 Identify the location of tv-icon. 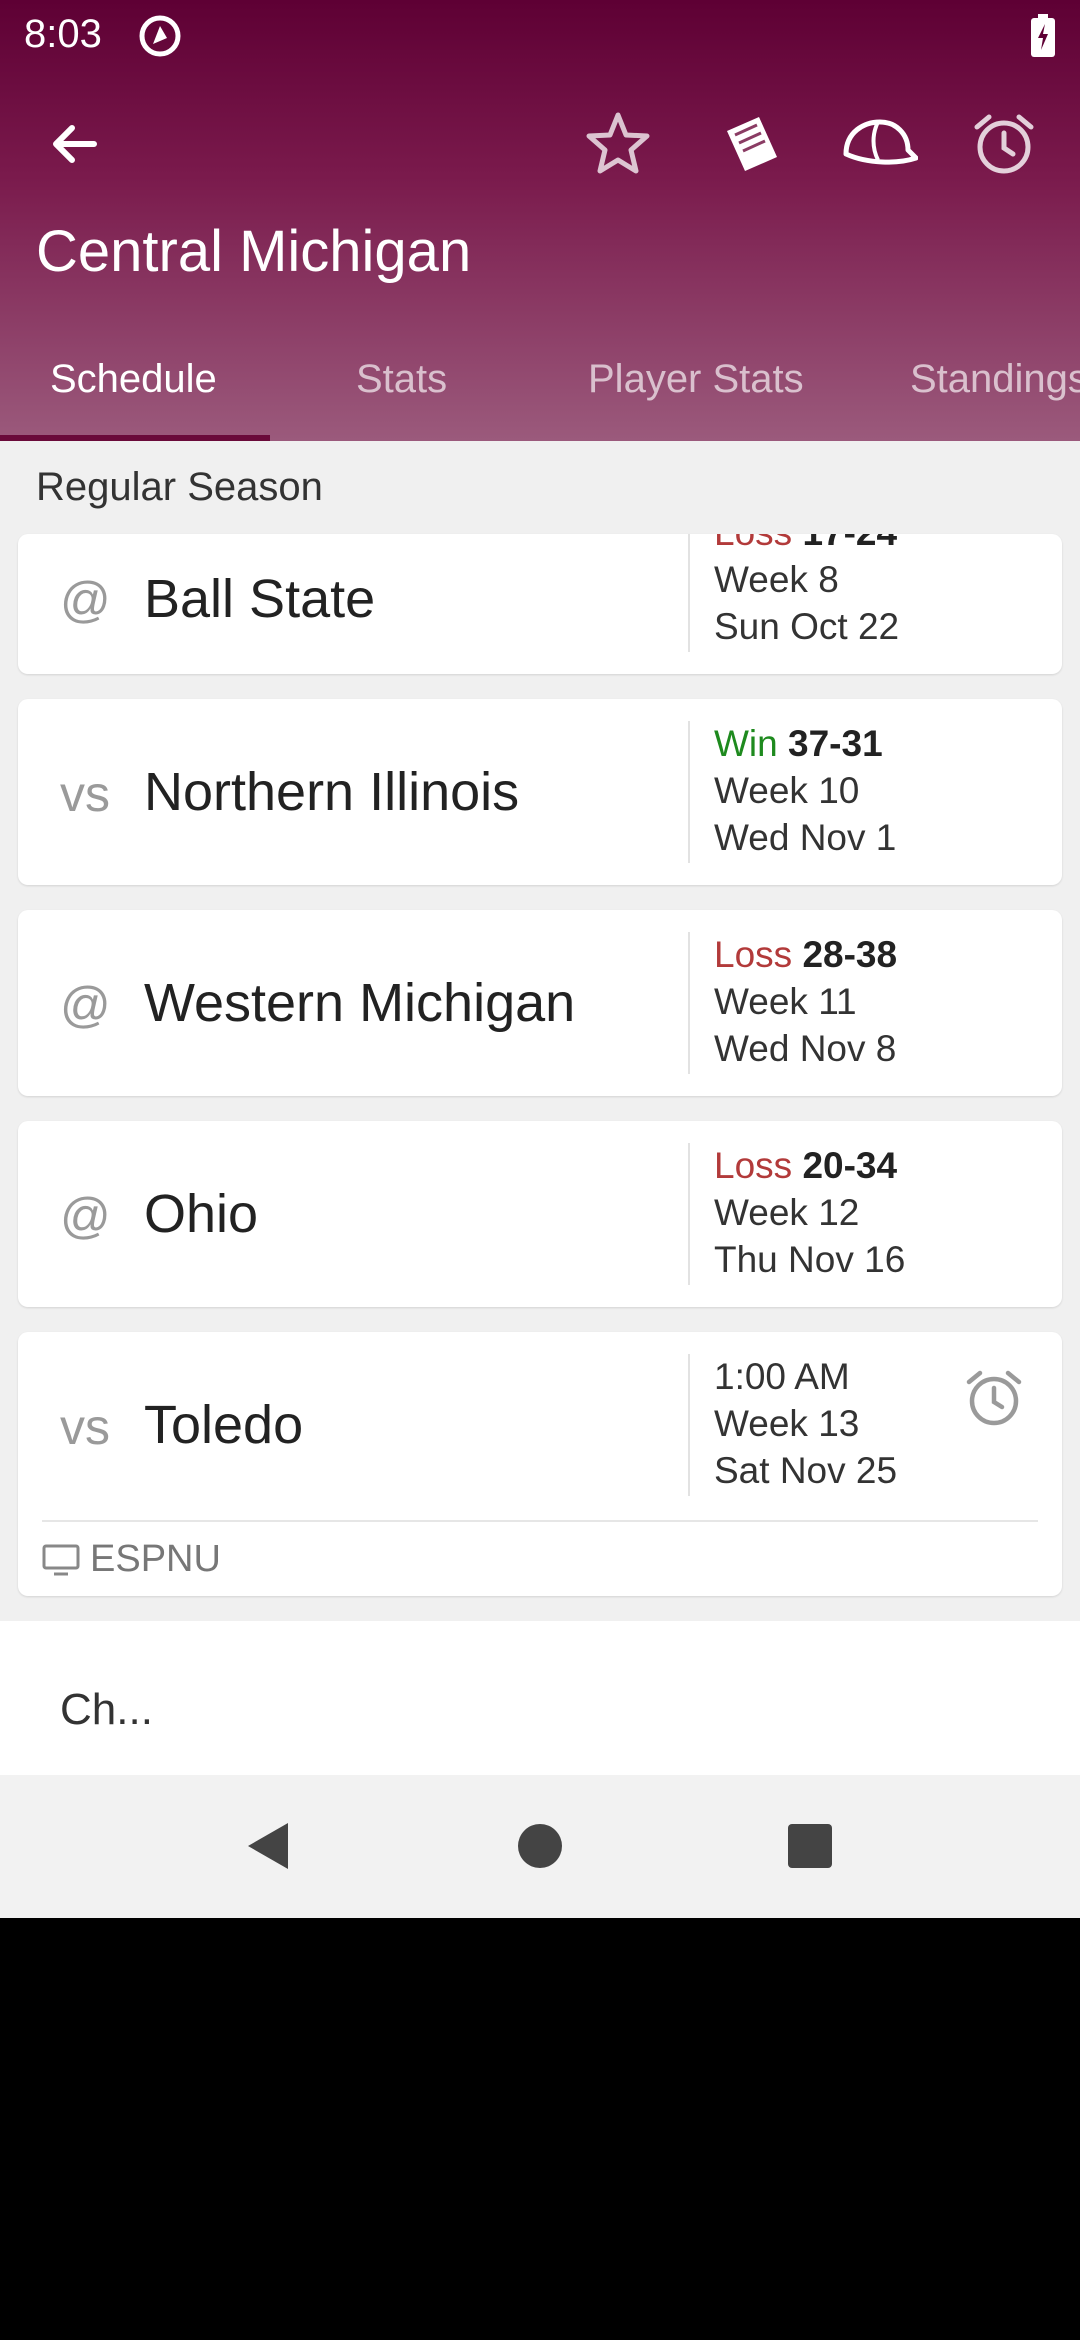
(61, 1560).